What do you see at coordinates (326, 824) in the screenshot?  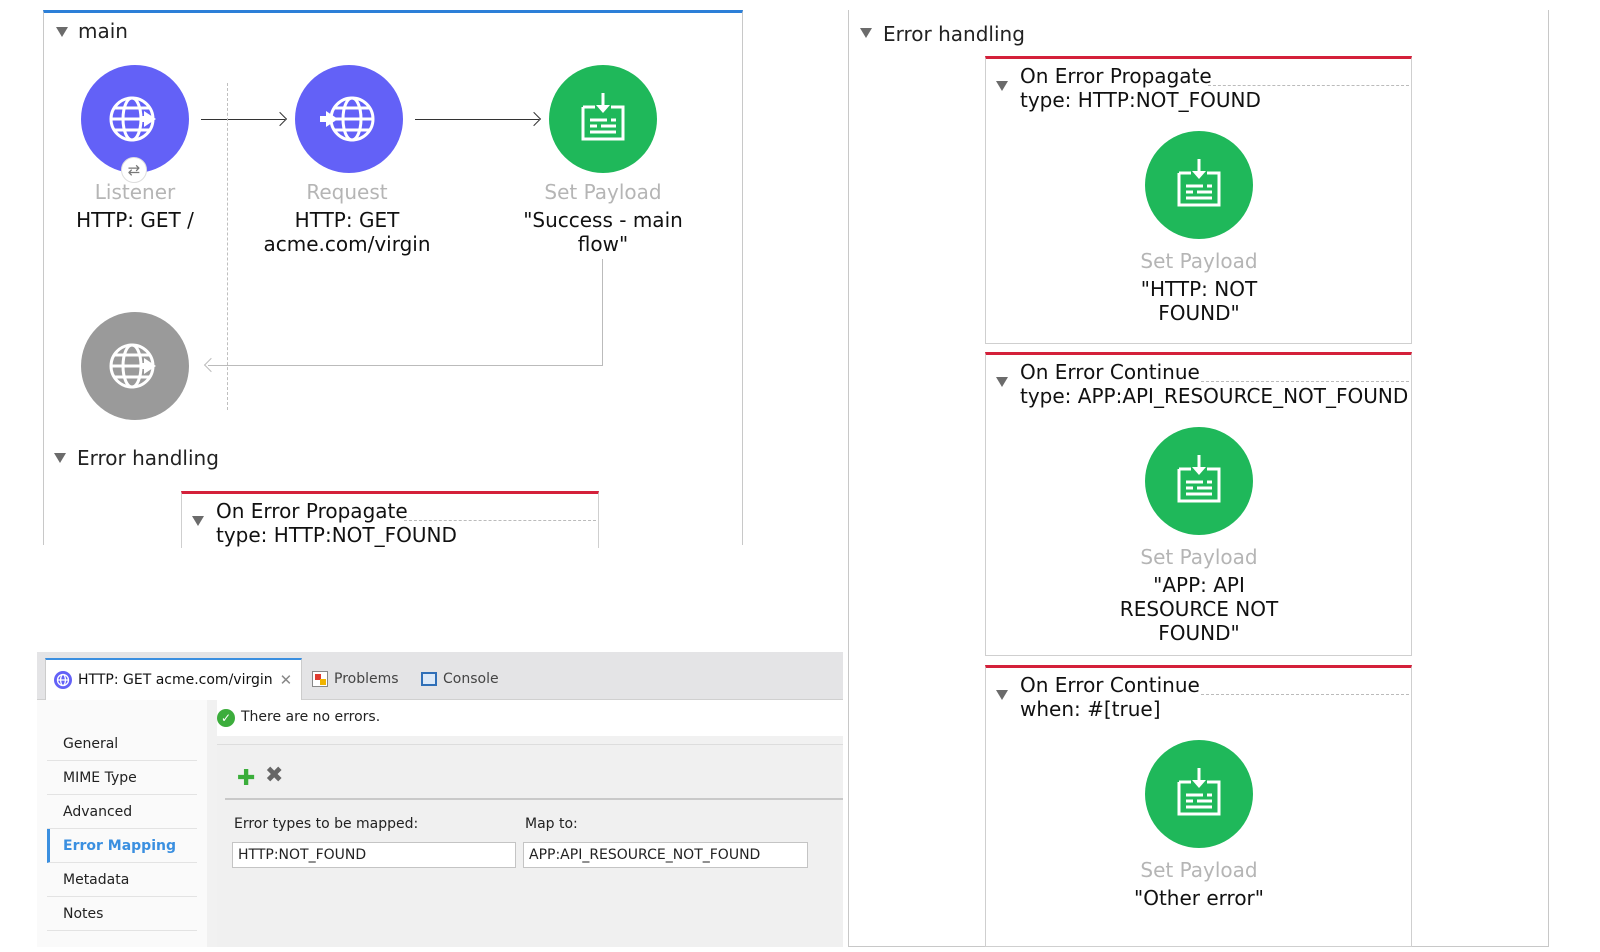 I see `error-types-label: Error types to be mapped:` at bounding box center [326, 824].